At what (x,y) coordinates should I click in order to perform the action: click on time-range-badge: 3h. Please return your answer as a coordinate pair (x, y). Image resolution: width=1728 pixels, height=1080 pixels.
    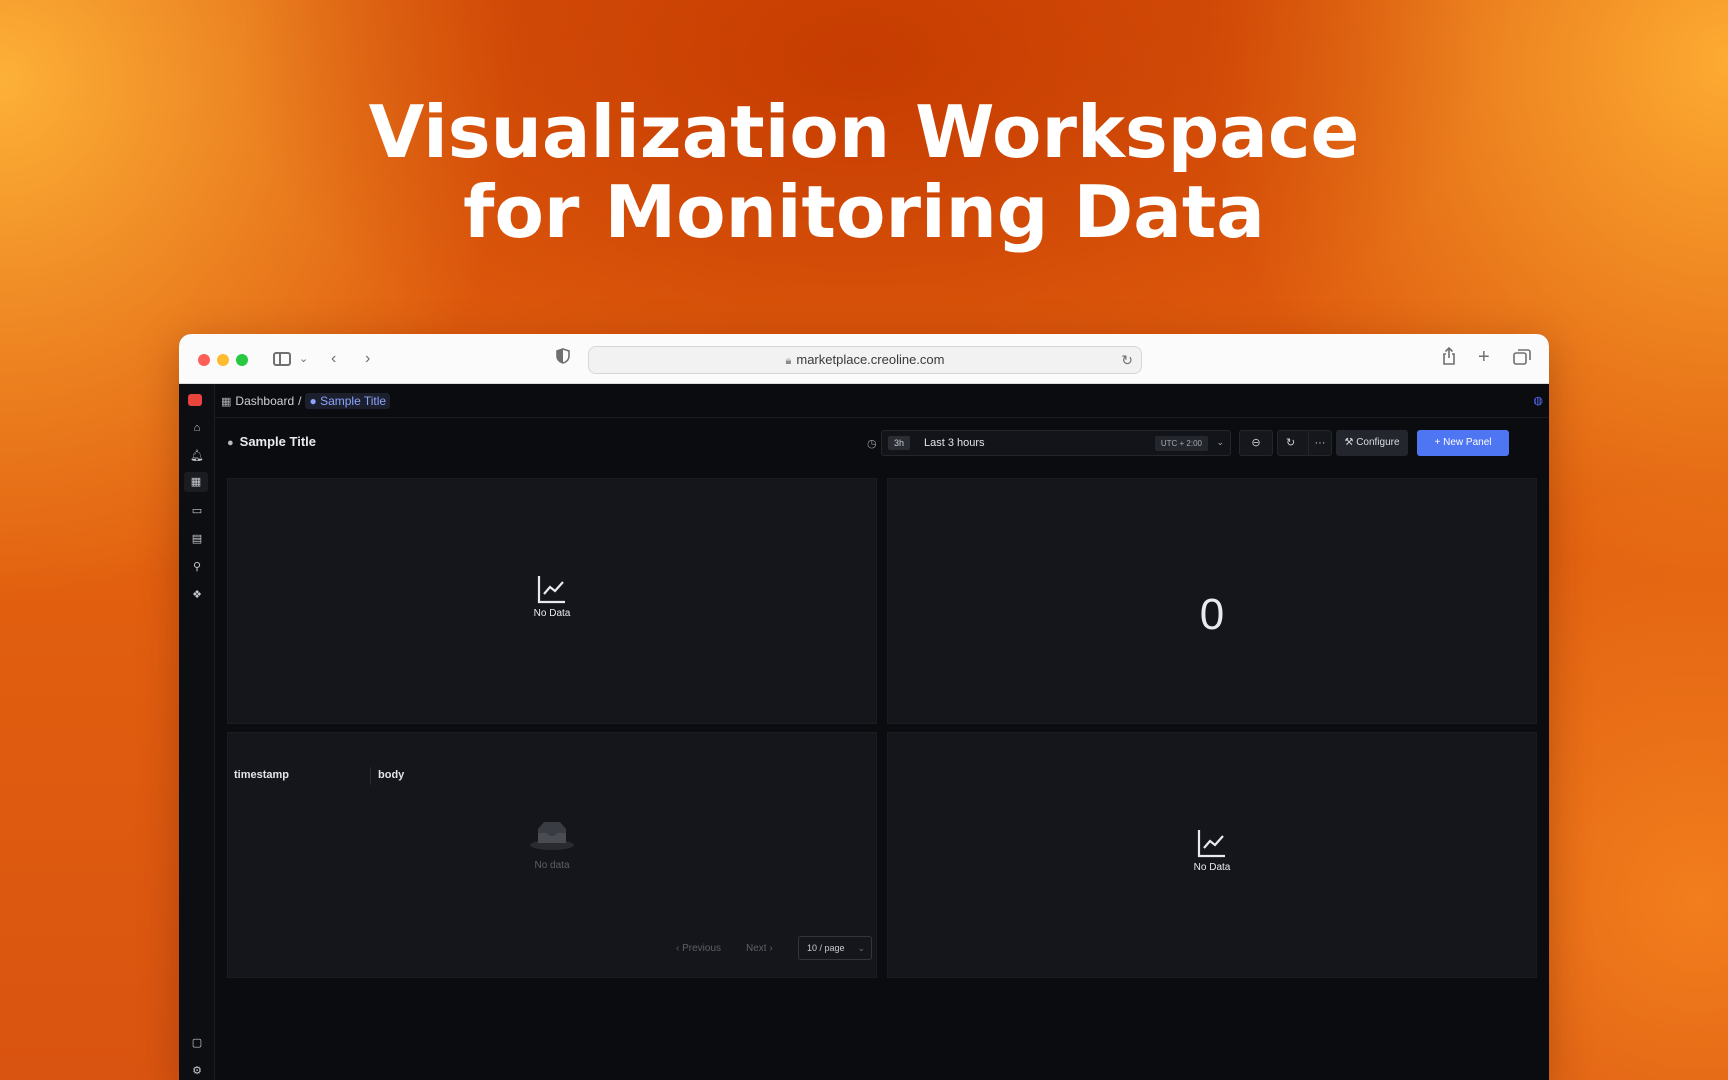
    Looking at the image, I should click on (899, 443).